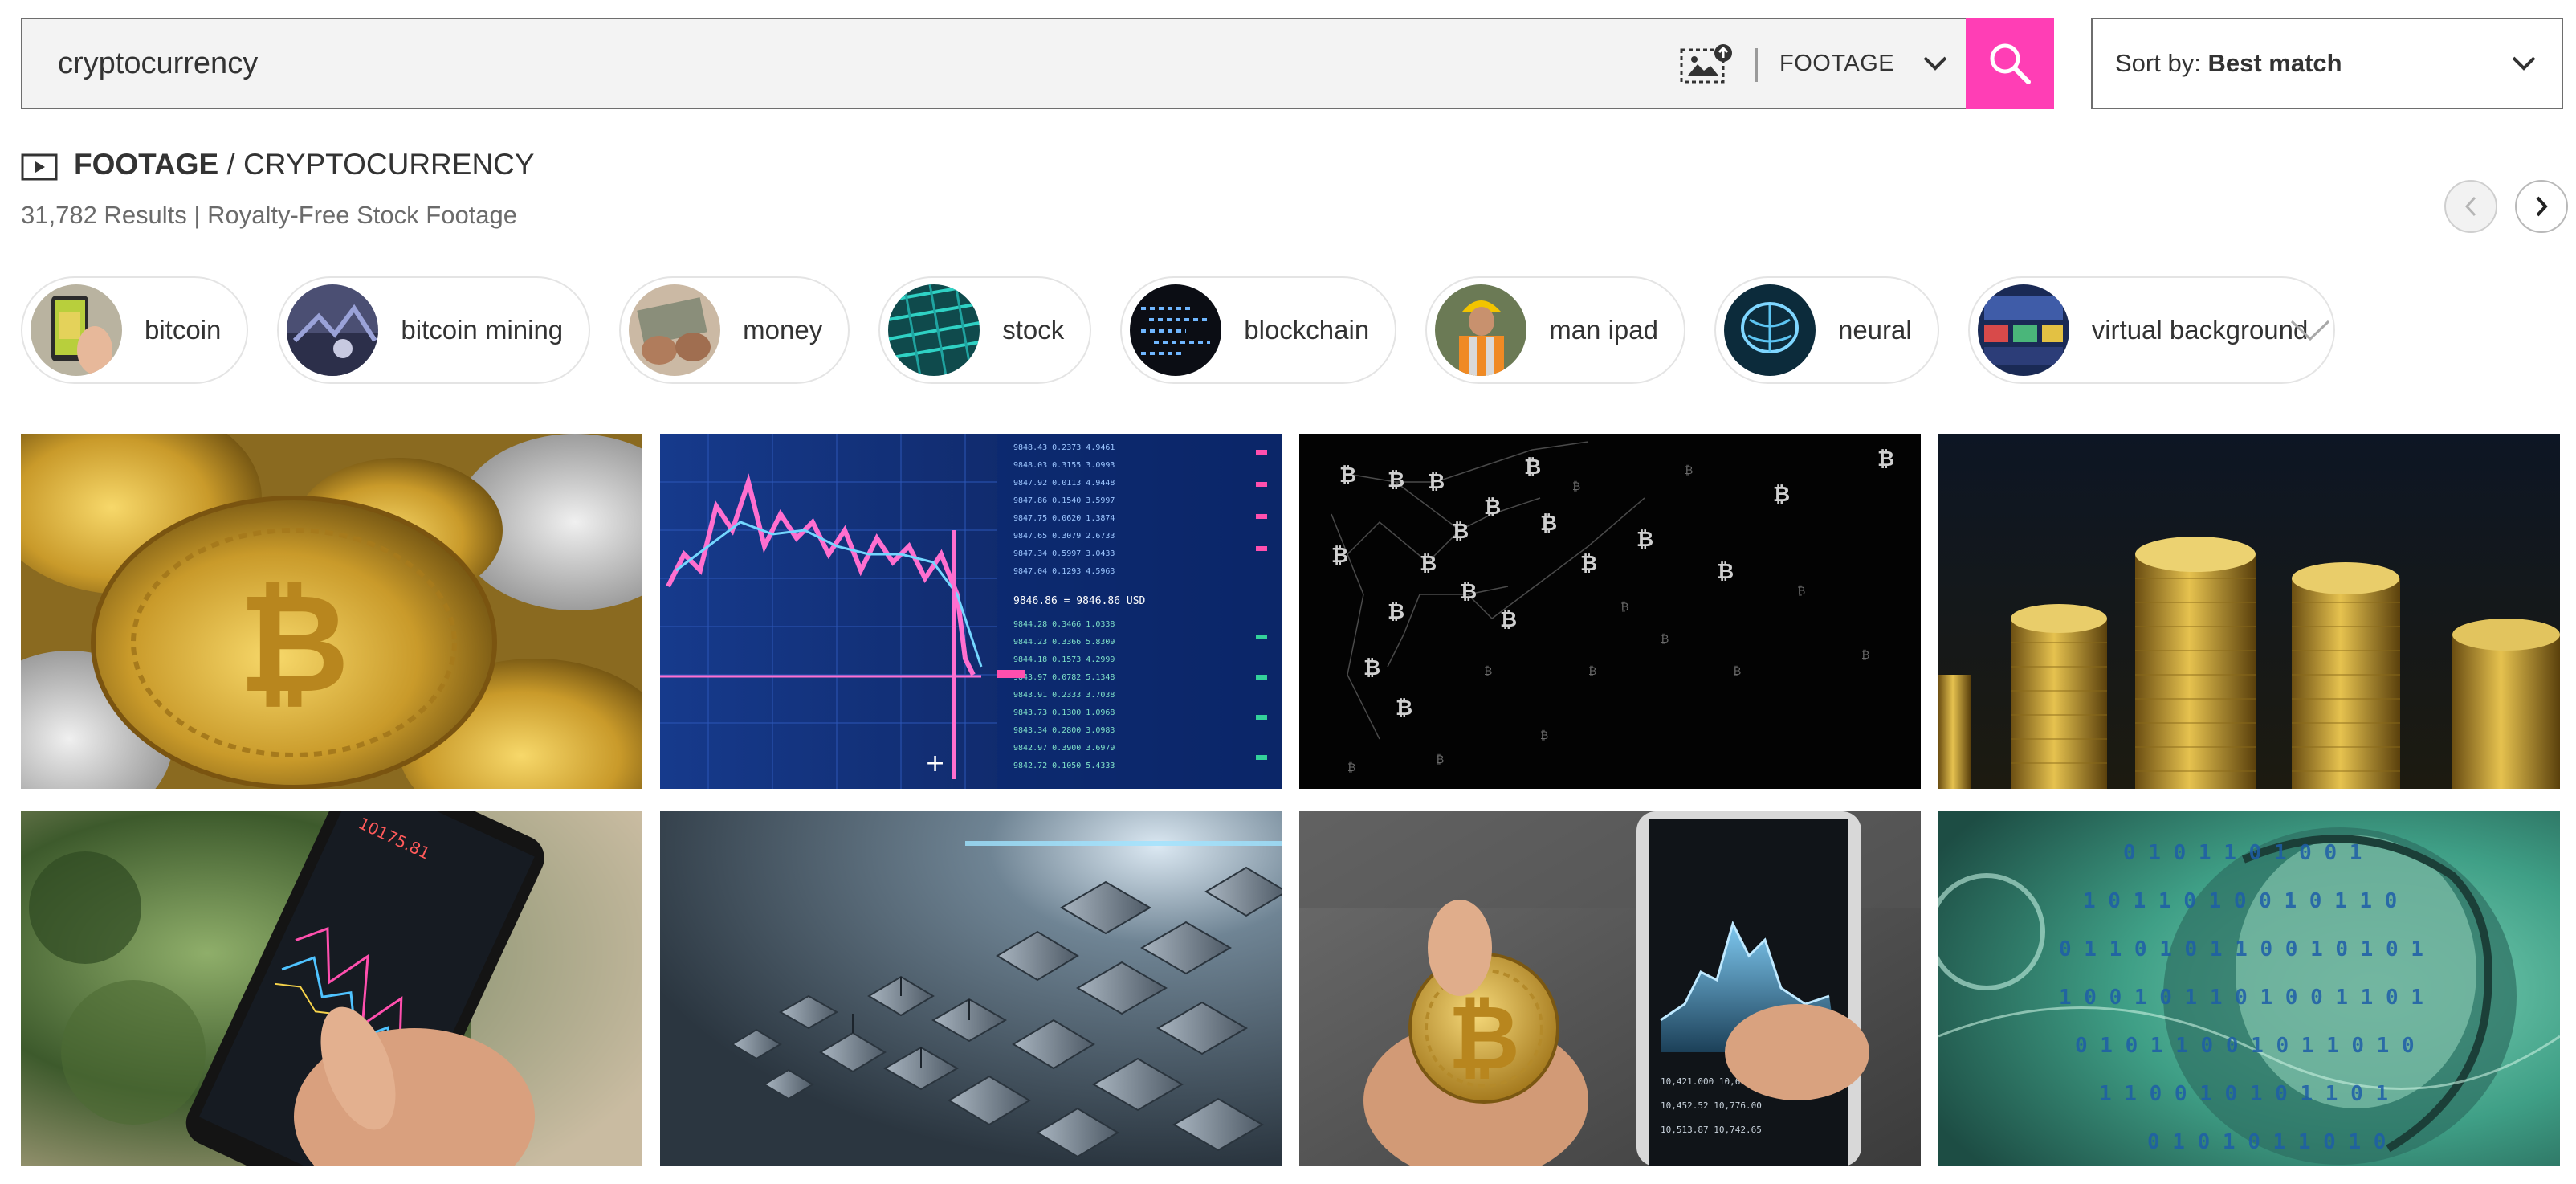 This screenshot has height=1184, width=2576. I want to click on related-chip-bitcoin: bitcoin, so click(135, 330).